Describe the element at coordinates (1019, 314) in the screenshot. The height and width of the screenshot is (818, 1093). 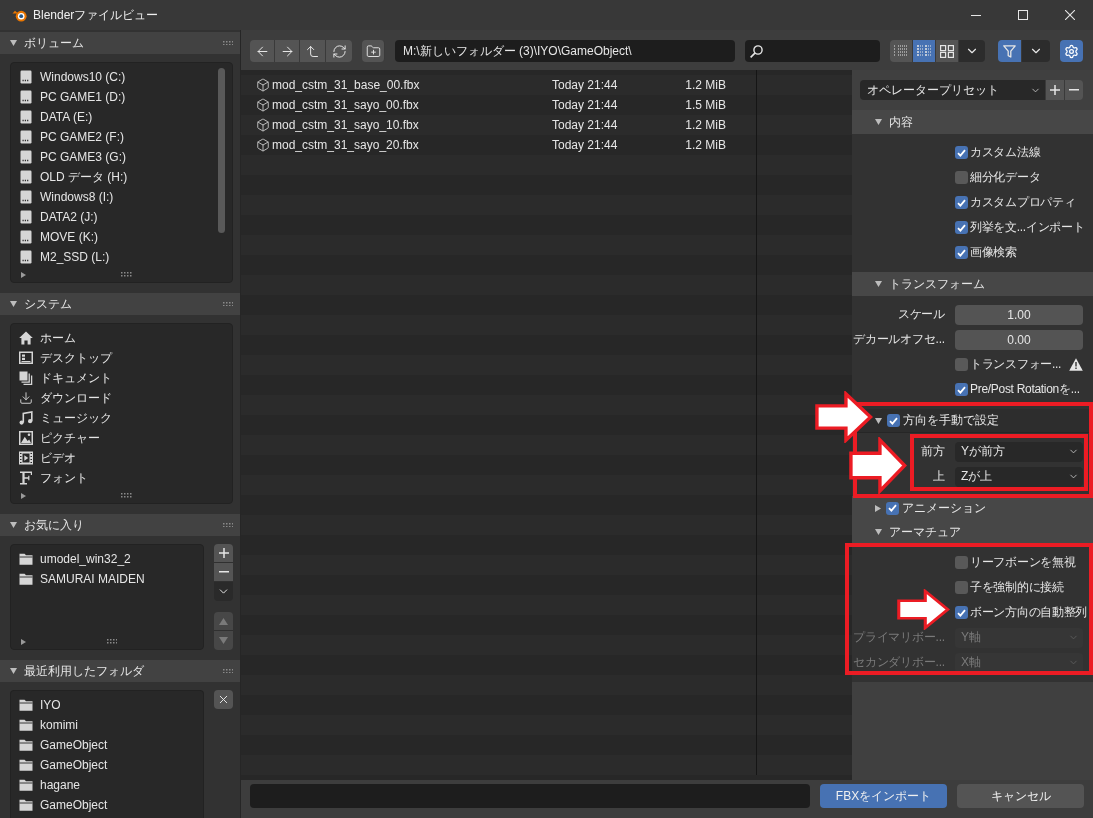
I see `number-field: 1.00` at that location.